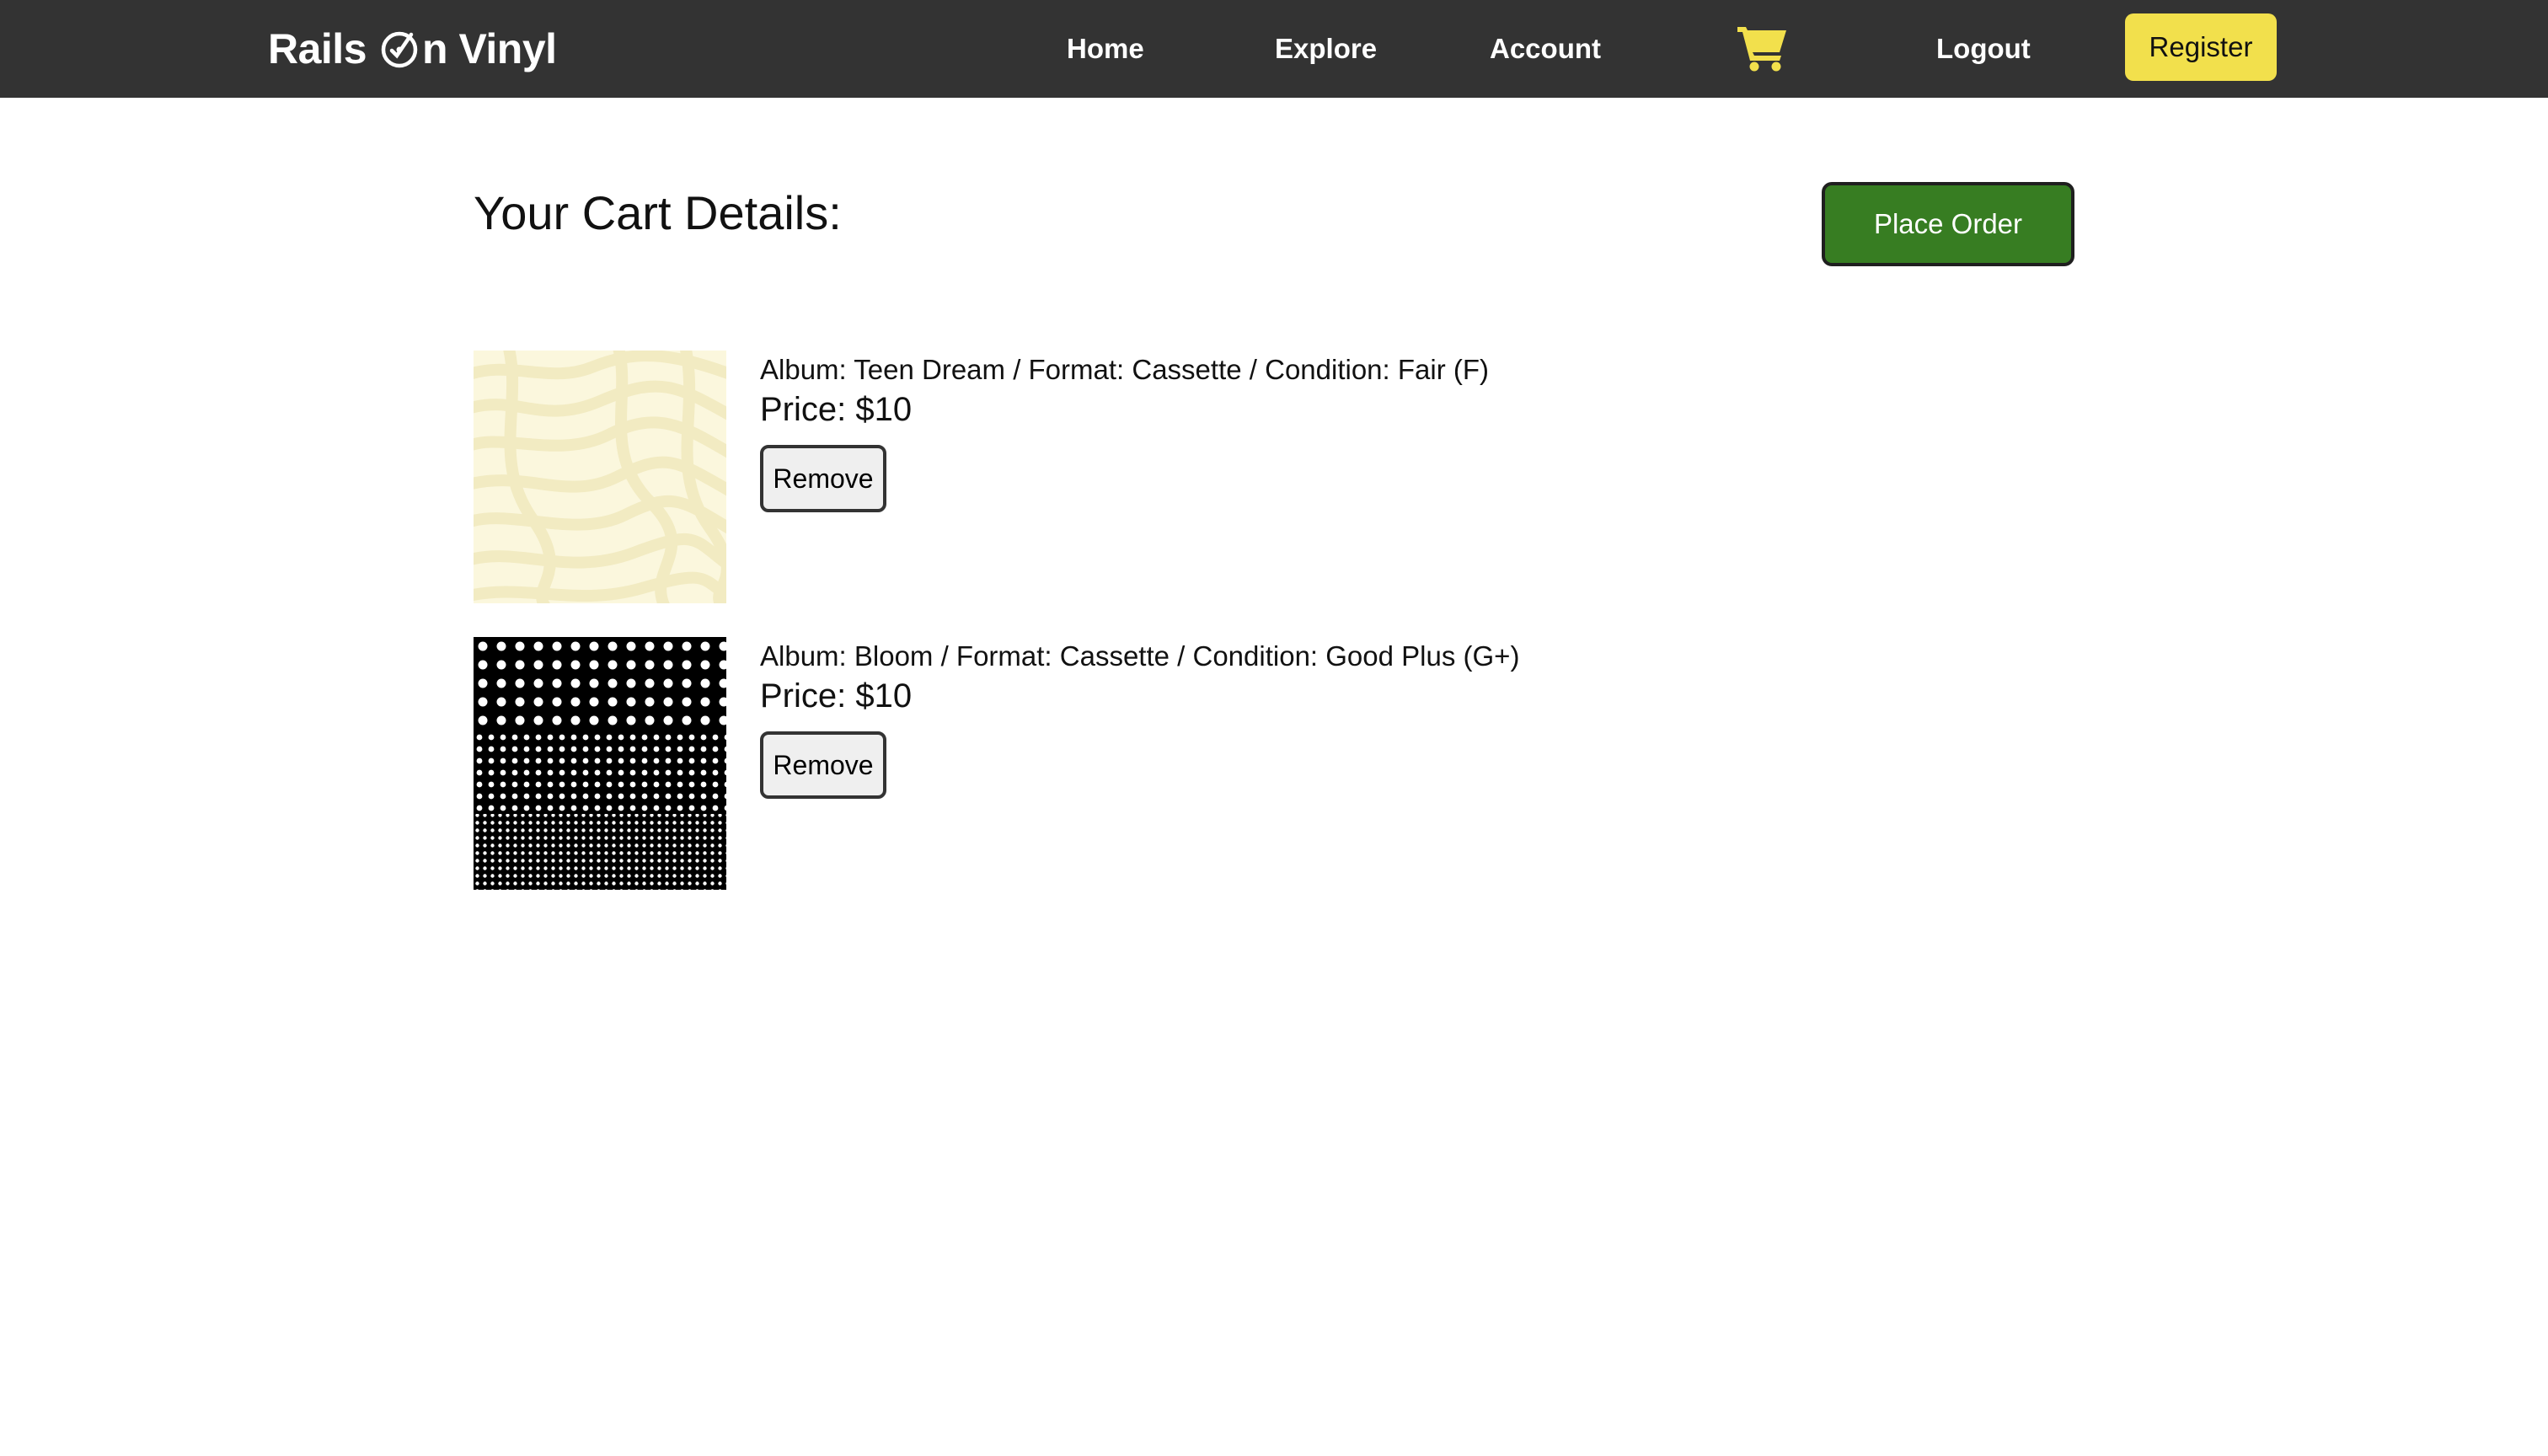 The image size is (2548, 1456). Describe the element at coordinates (2201, 47) in the screenshot. I see `register-button: Register` at that location.